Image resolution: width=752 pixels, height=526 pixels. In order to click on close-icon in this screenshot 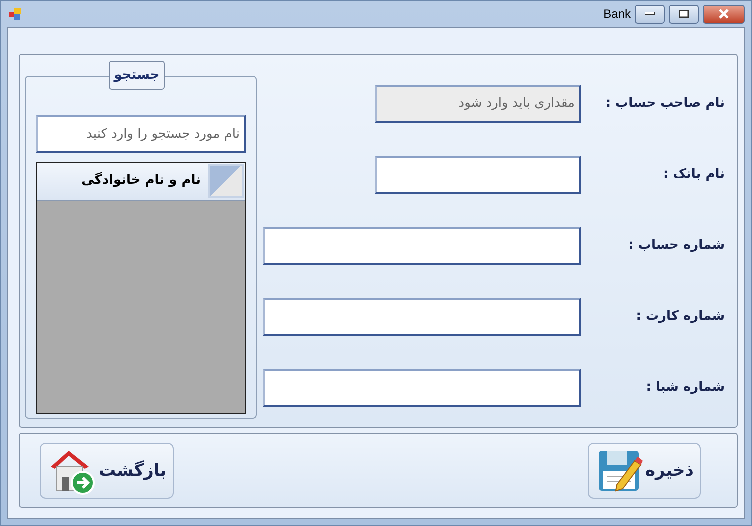, I will do `click(724, 14)`.